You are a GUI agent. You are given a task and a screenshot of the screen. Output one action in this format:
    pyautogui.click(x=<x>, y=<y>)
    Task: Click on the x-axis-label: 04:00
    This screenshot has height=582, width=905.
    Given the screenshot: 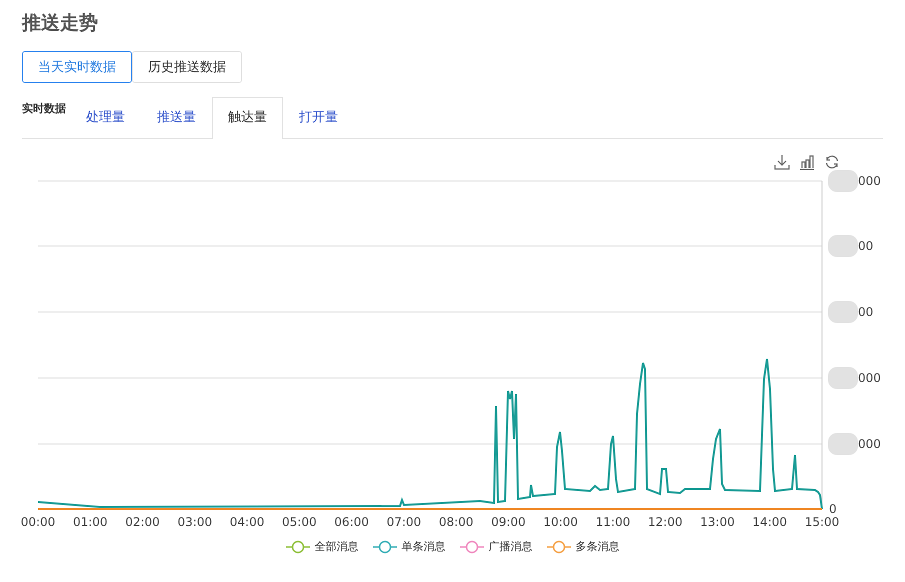 What is the action you would take?
    pyautogui.click(x=247, y=522)
    